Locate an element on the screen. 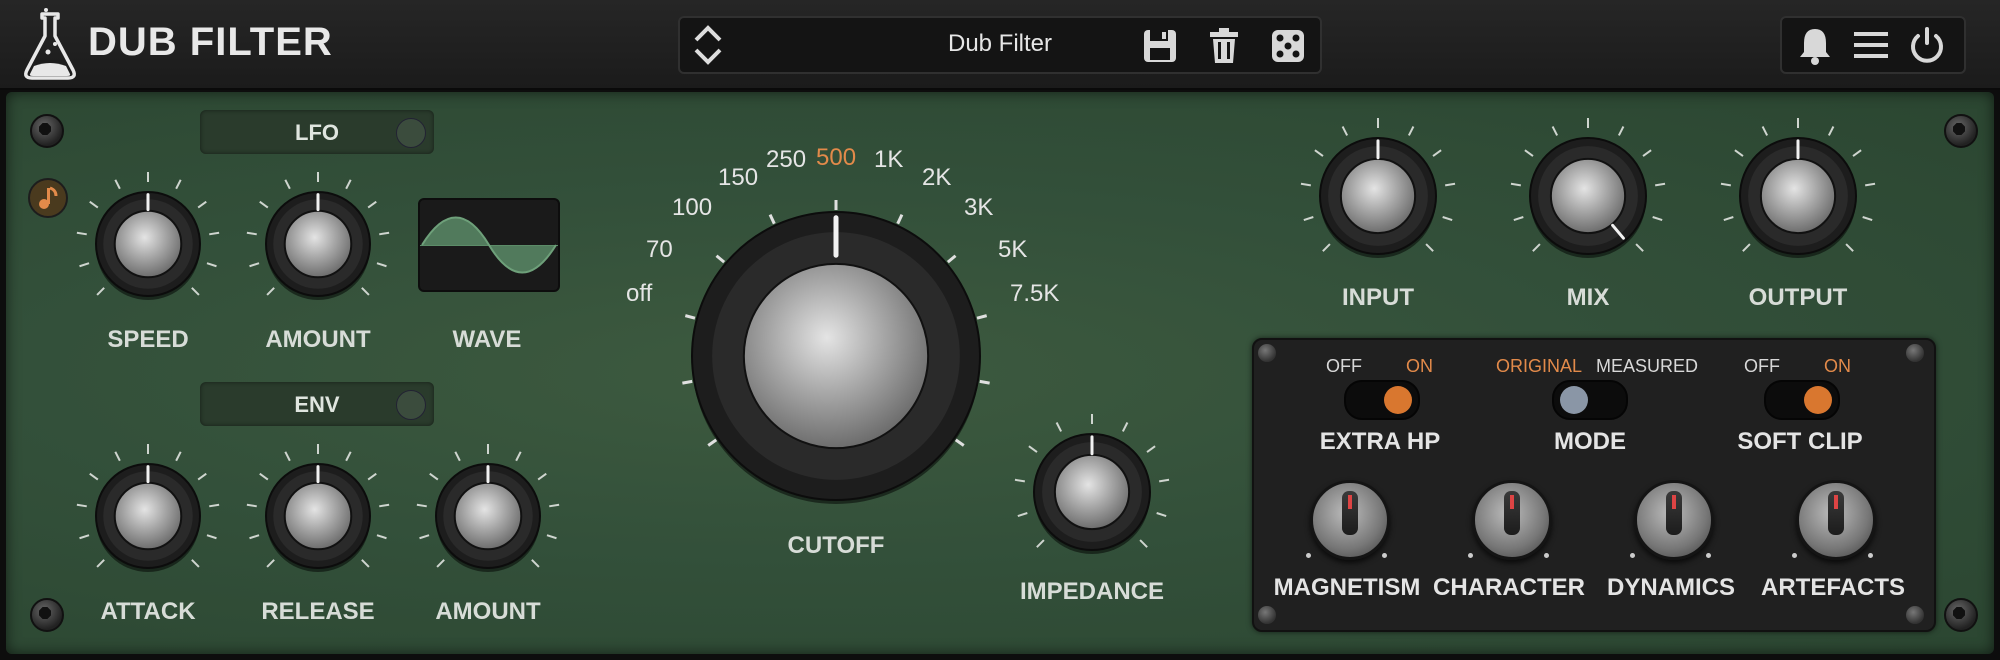 This screenshot has height=660, width=2000. save-icon is located at coordinates (1160, 46).